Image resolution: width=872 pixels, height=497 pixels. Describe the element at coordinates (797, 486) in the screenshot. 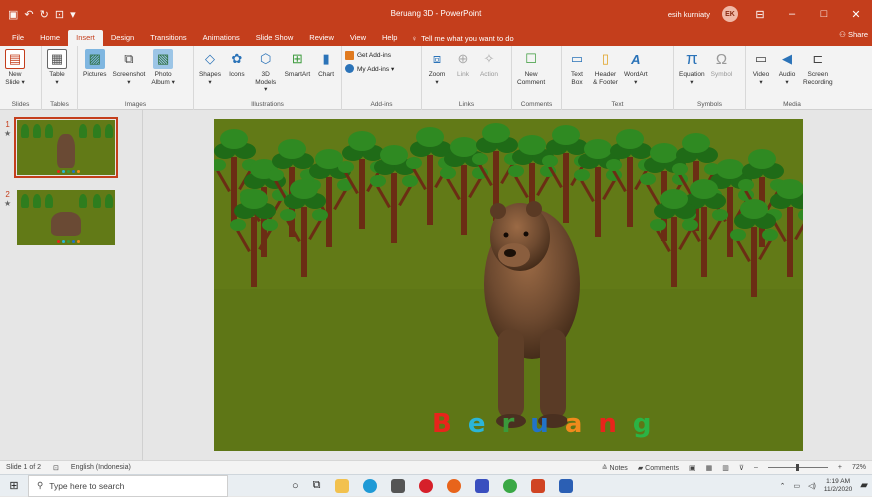

I see `battery-icon: ▭` at that location.